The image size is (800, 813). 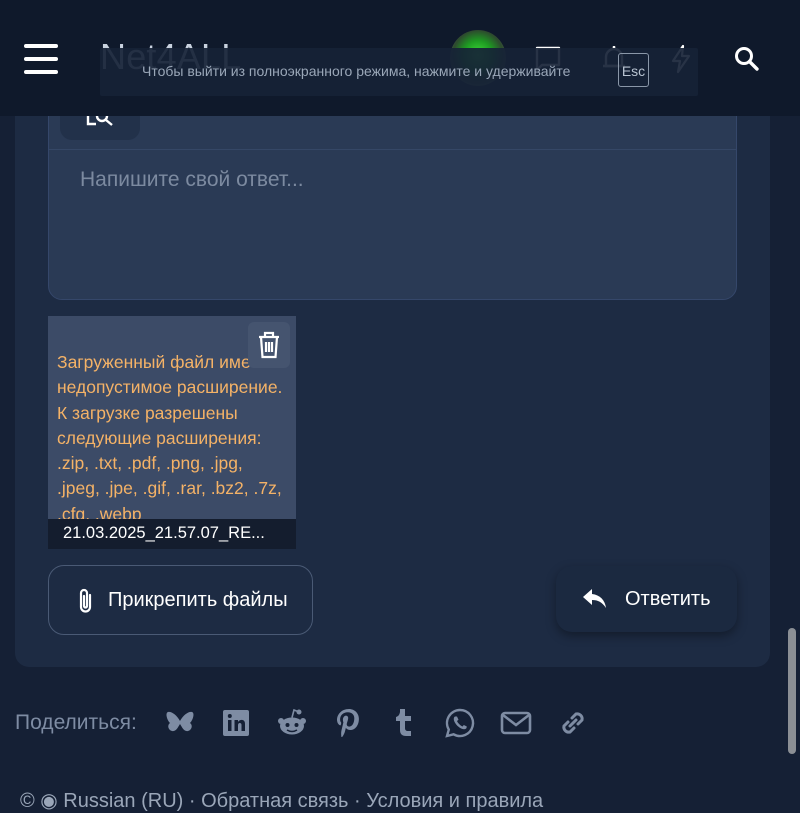 I want to click on tumblr-icon, so click(x=404, y=723).